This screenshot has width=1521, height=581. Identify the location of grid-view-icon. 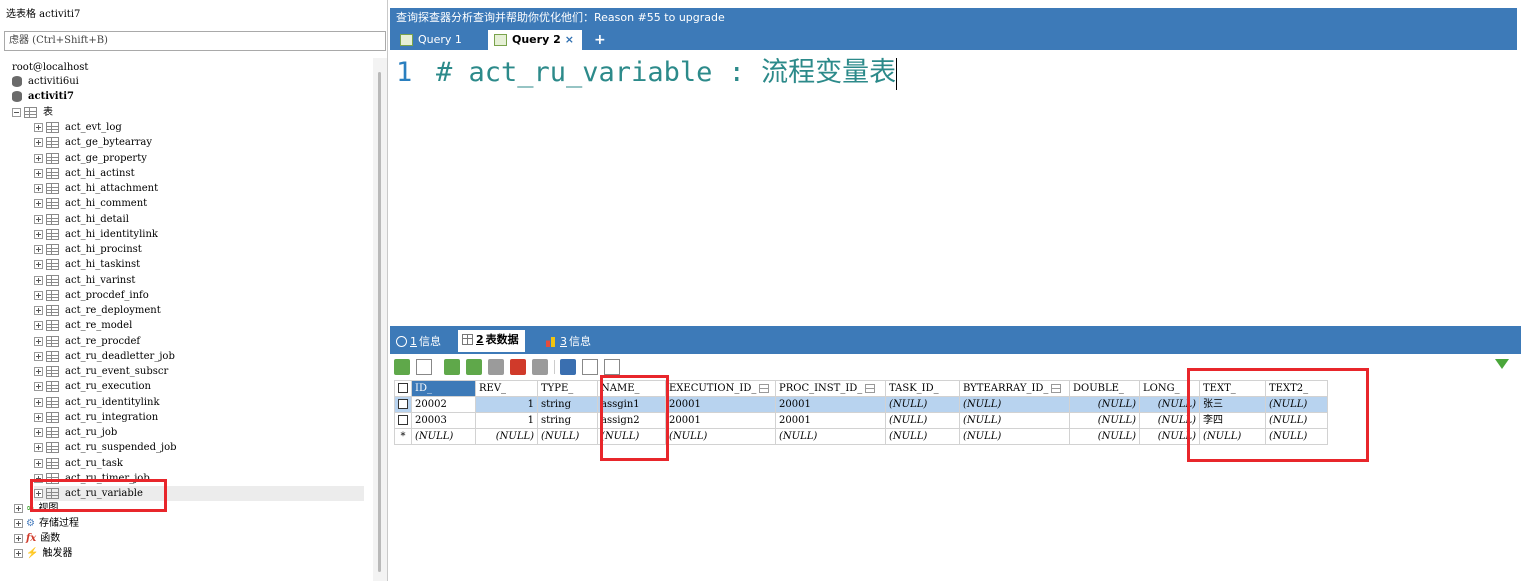
(568, 367).